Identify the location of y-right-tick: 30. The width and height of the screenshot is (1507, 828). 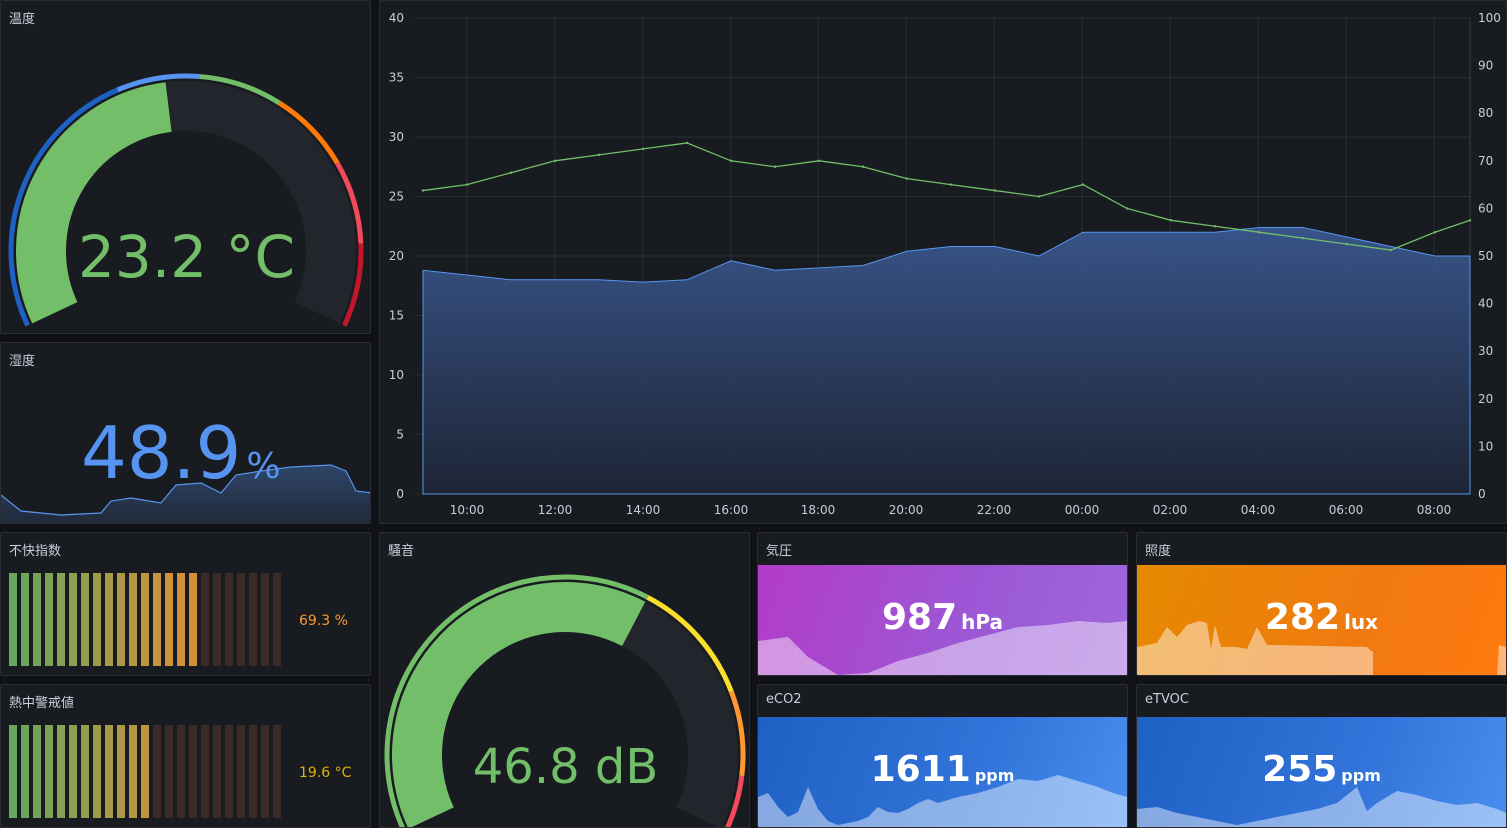
(1485, 351).